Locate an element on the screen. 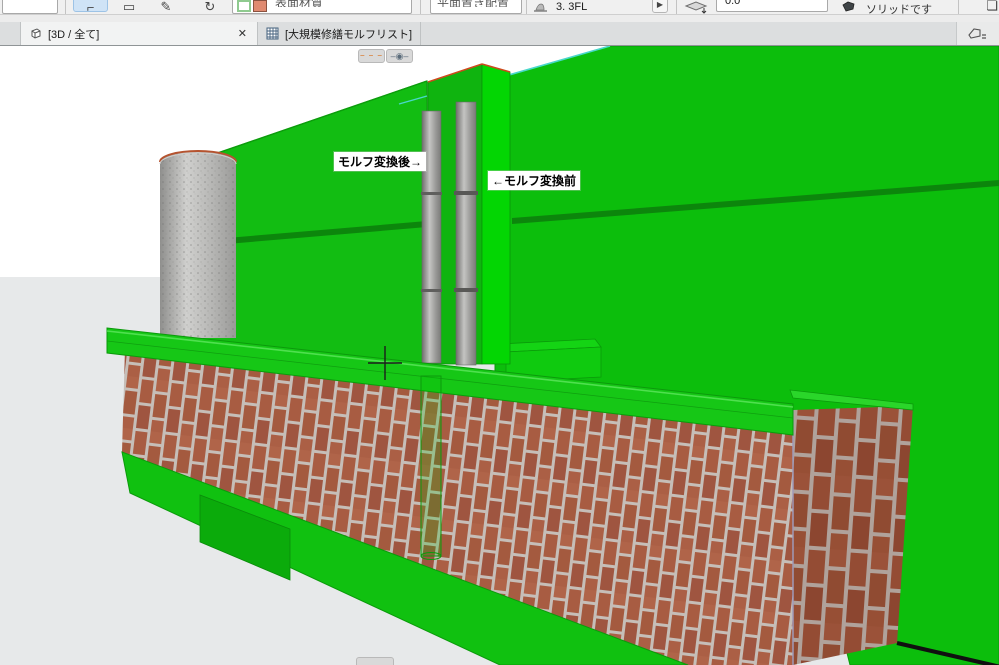  pillar-before is located at coordinates (466, 233).